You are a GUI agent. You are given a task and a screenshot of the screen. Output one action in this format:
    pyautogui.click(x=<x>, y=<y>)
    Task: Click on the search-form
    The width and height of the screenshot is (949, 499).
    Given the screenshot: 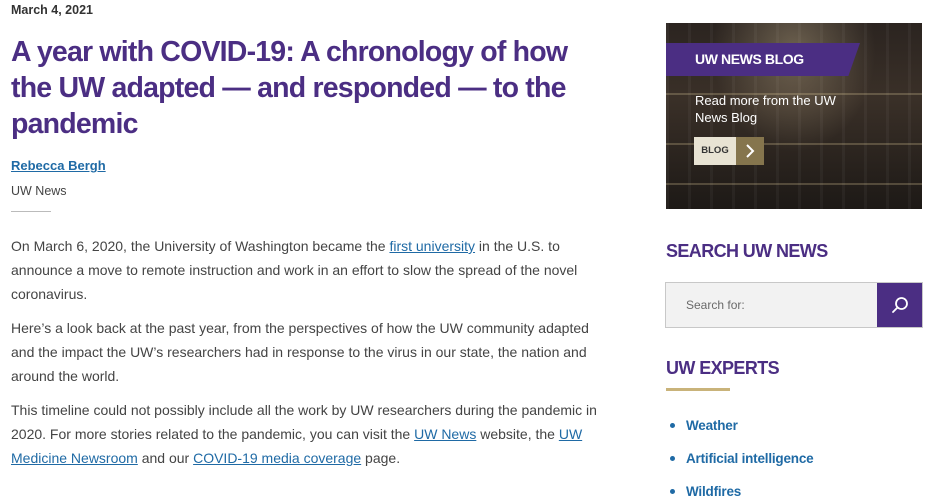 What is the action you would take?
    pyautogui.click(x=794, y=305)
    